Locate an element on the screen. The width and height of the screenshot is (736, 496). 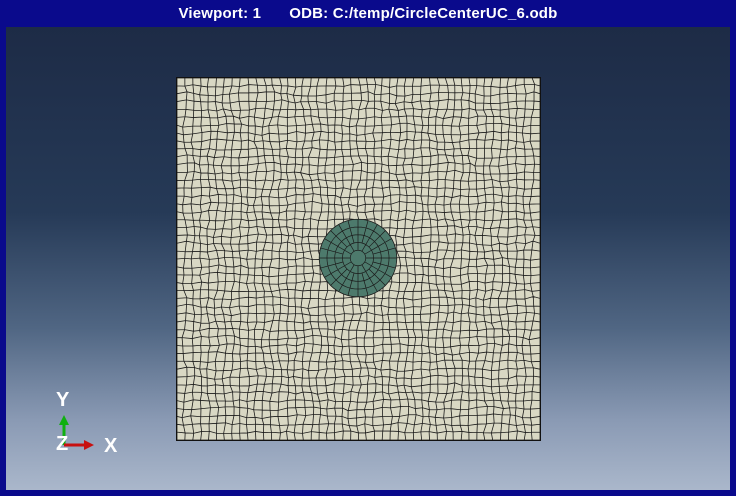
viewport-label: Viewport: 1 is located at coordinates (220, 13).